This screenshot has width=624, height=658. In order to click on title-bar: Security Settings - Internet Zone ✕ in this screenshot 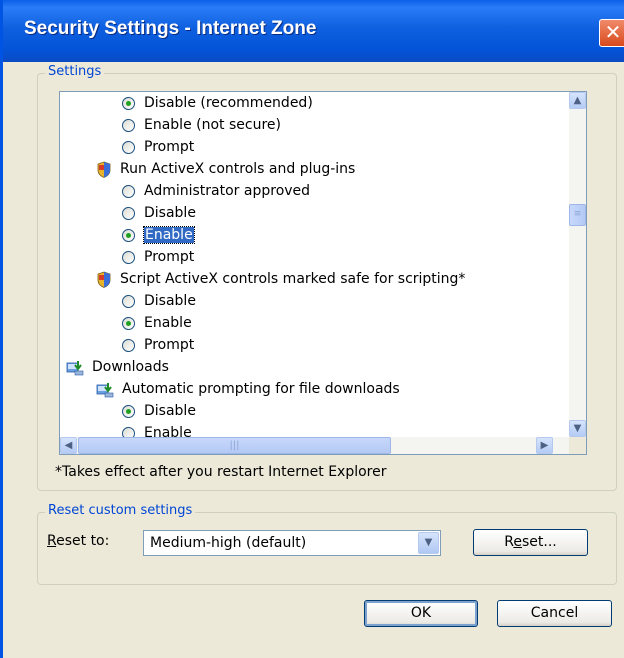, I will do `click(313, 31)`.